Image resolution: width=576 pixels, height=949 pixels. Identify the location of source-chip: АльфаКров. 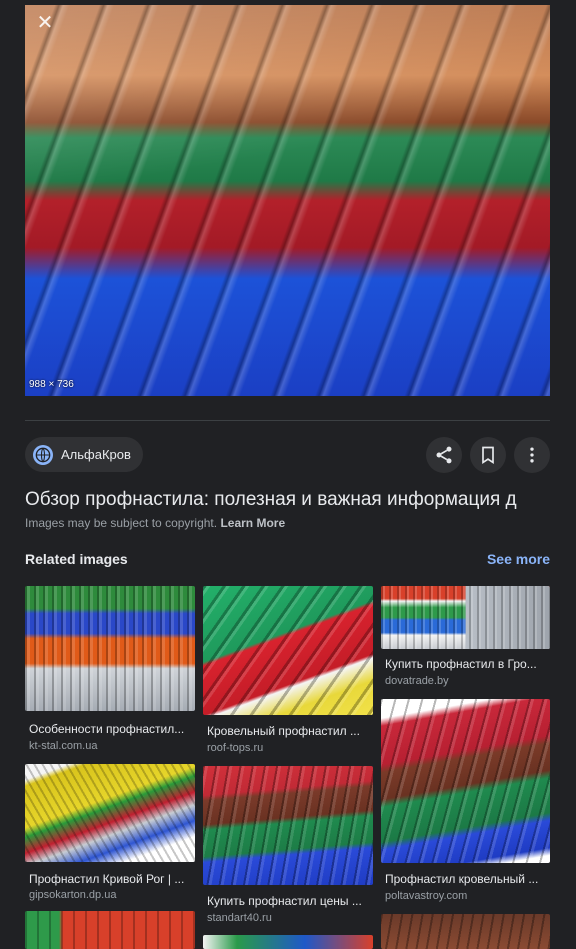
(84, 454).